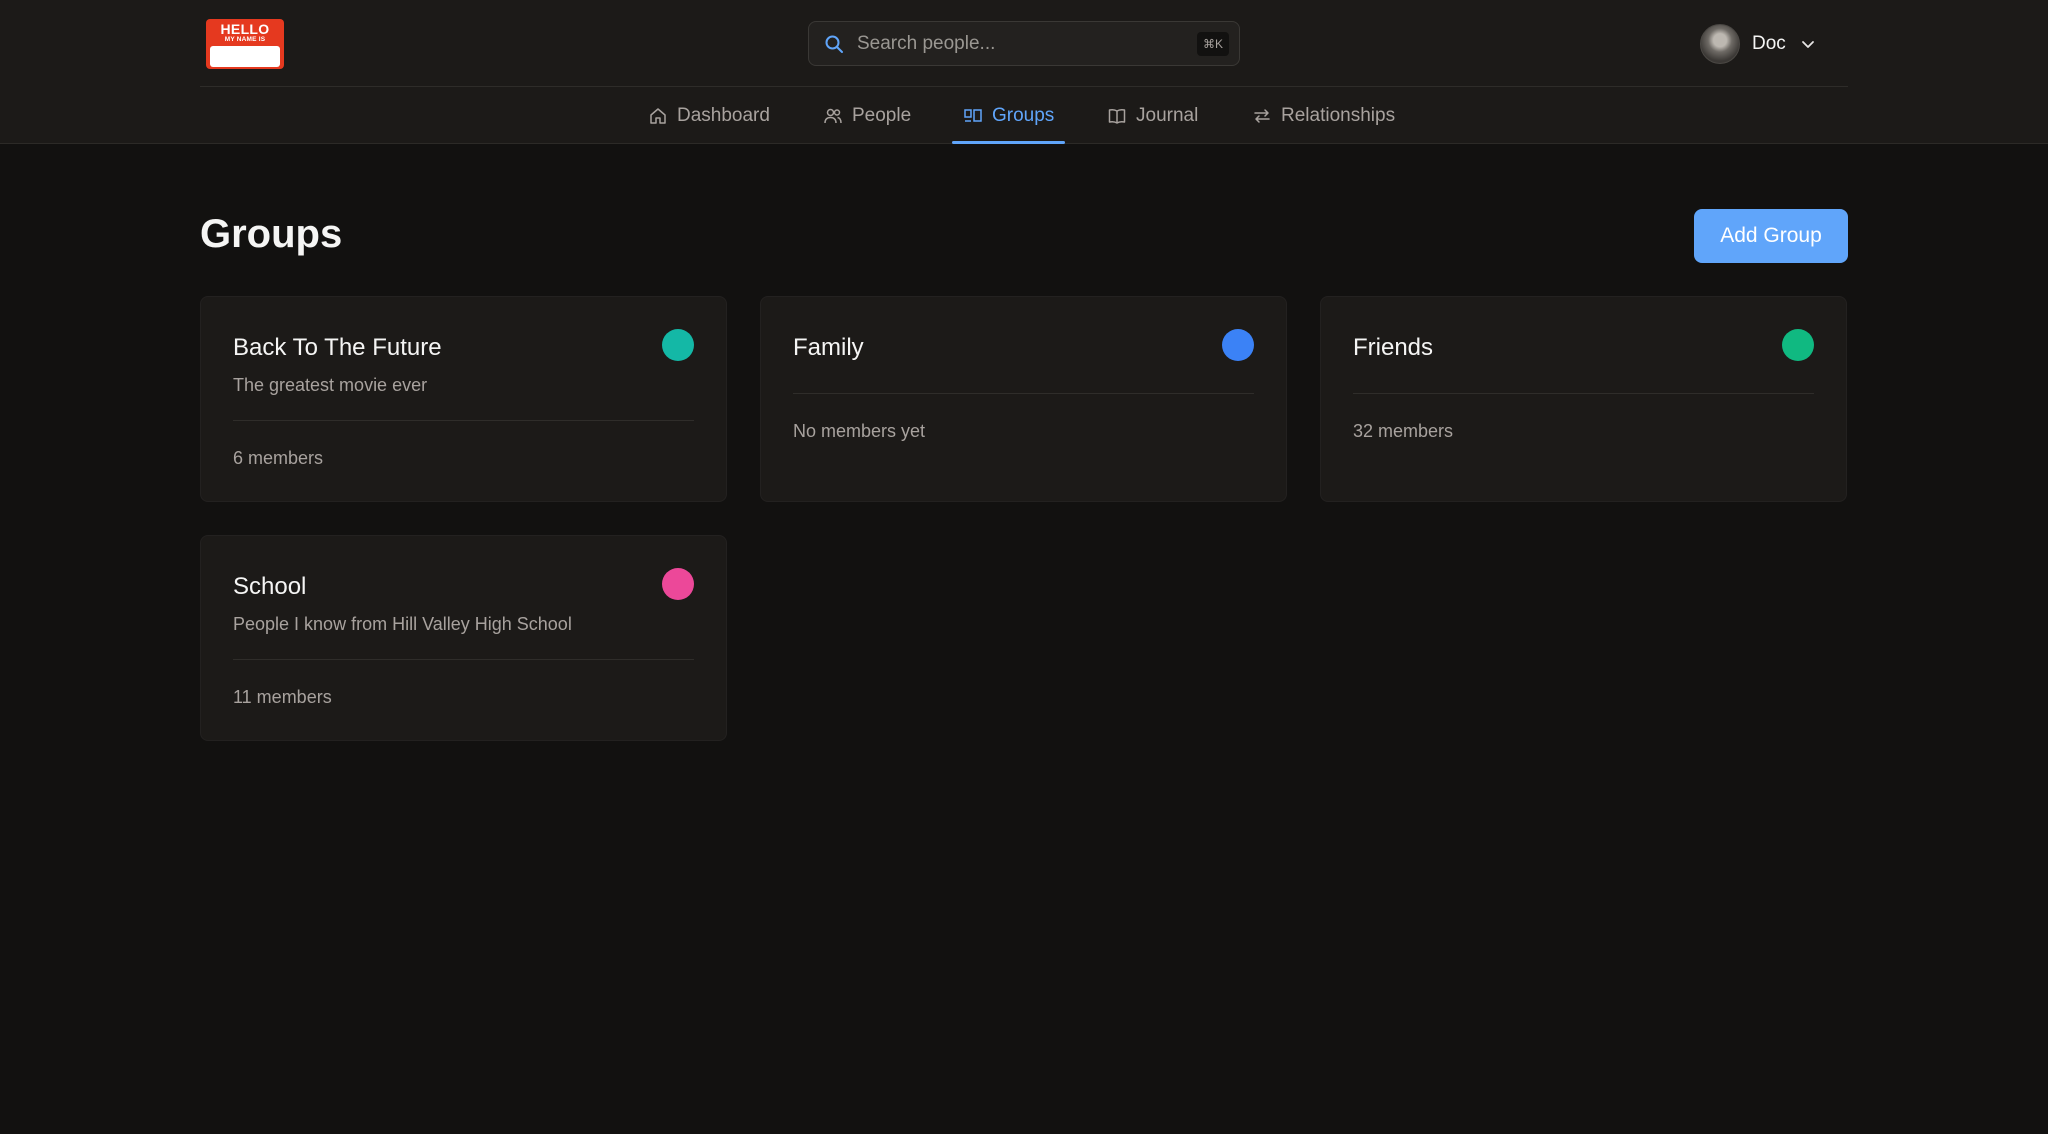 The image size is (2048, 1134). Describe the element at coordinates (973, 115) in the screenshot. I see `groups-icon` at that location.